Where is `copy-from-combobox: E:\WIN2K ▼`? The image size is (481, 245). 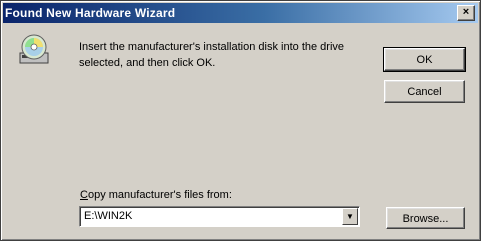
copy-from-combobox: E:\WIN2K ▼ is located at coordinates (219, 216).